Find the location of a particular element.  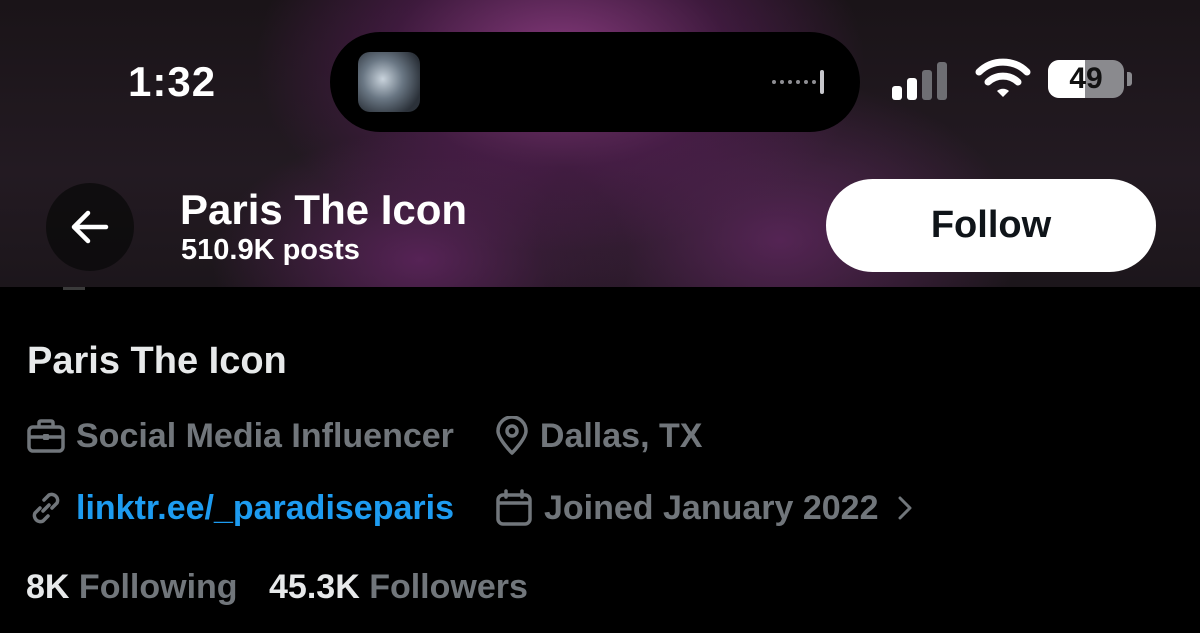

back-button is located at coordinates (90, 227).